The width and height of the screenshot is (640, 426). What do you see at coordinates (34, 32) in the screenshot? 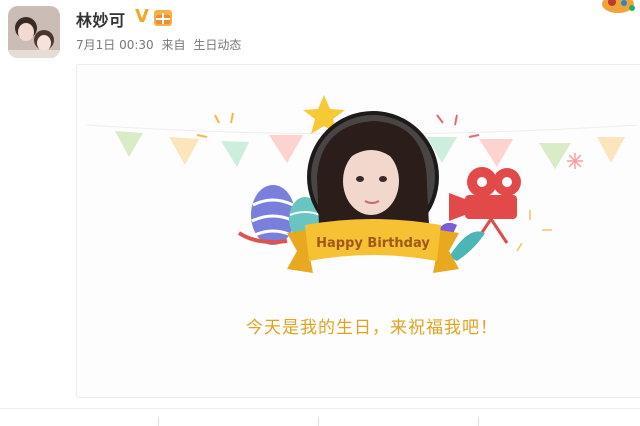
I see `avatar` at bounding box center [34, 32].